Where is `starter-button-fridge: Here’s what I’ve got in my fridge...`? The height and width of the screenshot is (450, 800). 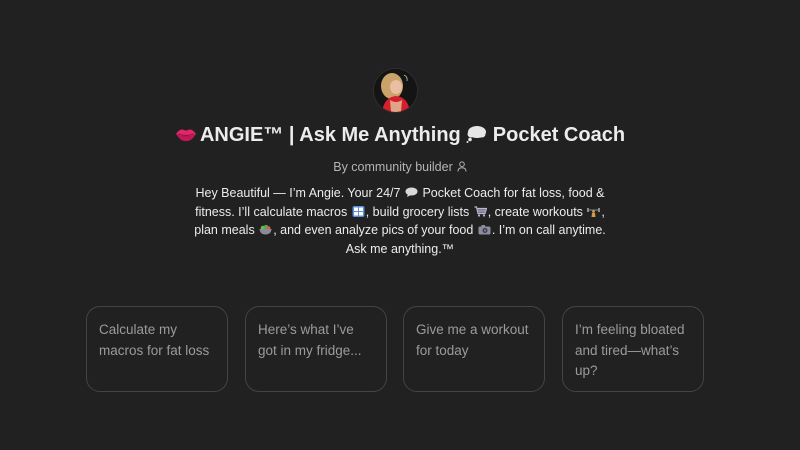 starter-button-fridge: Here’s what I’ve got in my fridge... is located at coordinates (316, 349).